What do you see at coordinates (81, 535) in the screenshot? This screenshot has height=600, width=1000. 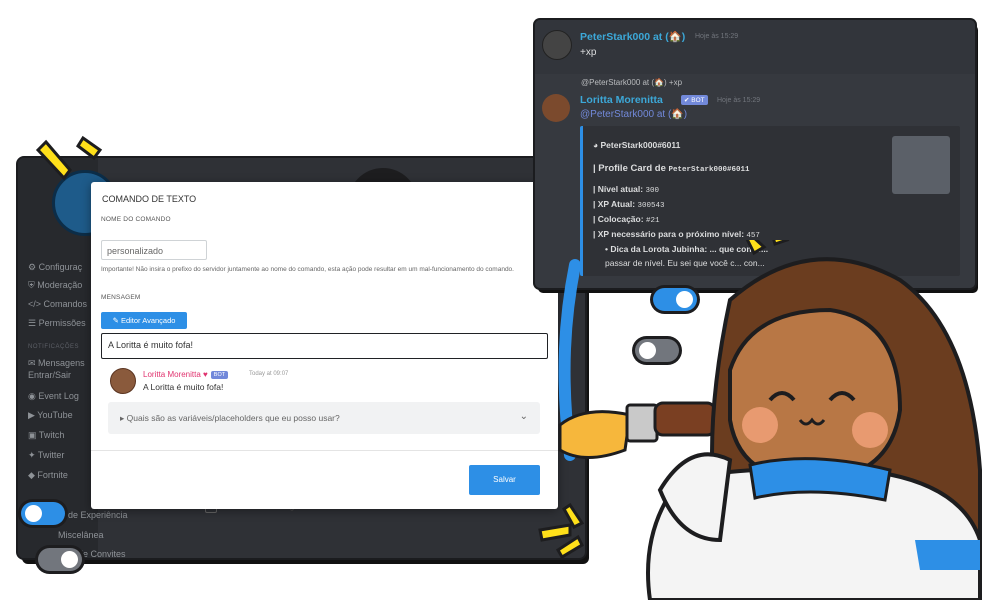 I see `sidebar-item-misc: Miscelânea` at bounding box center [81, 535].